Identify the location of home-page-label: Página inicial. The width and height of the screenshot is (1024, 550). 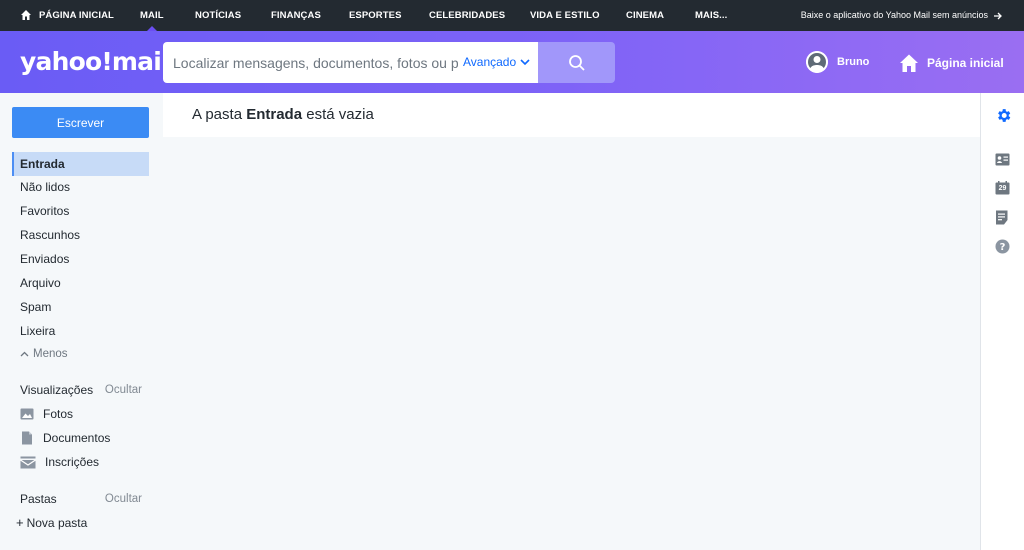
(965, 63).